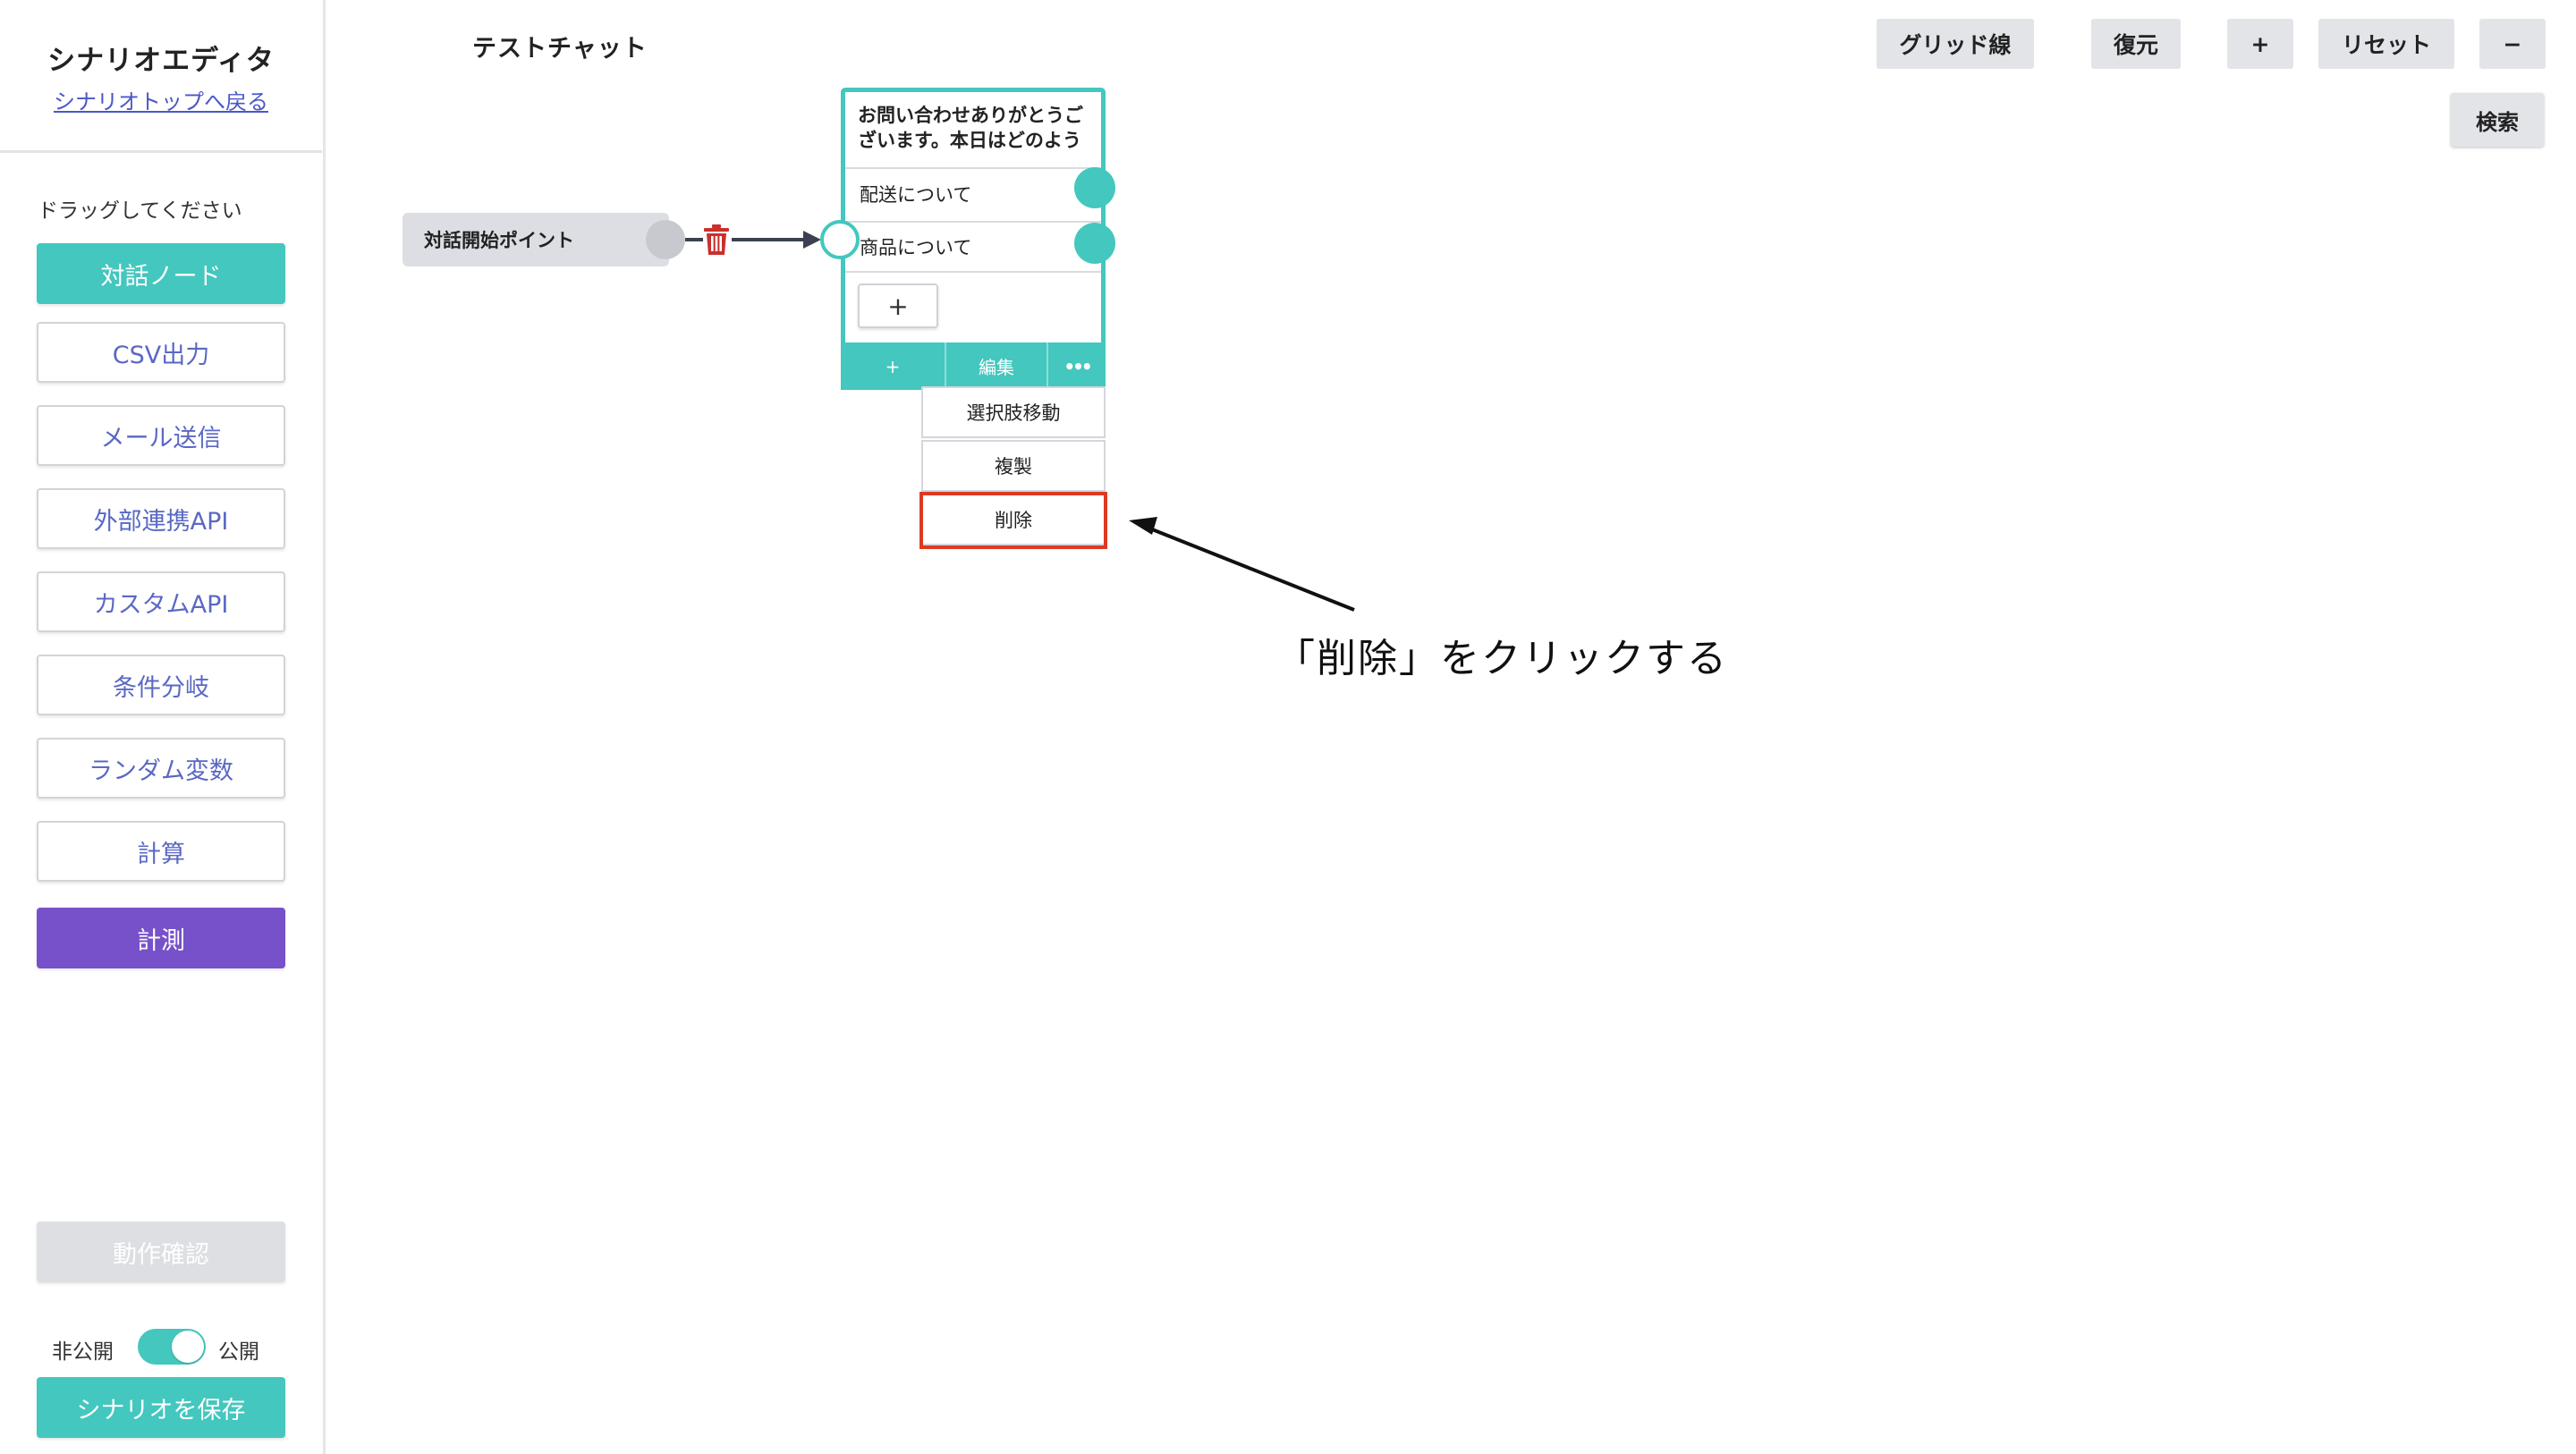  I want to click on node-edit-button: 編集, so click(995, 366).